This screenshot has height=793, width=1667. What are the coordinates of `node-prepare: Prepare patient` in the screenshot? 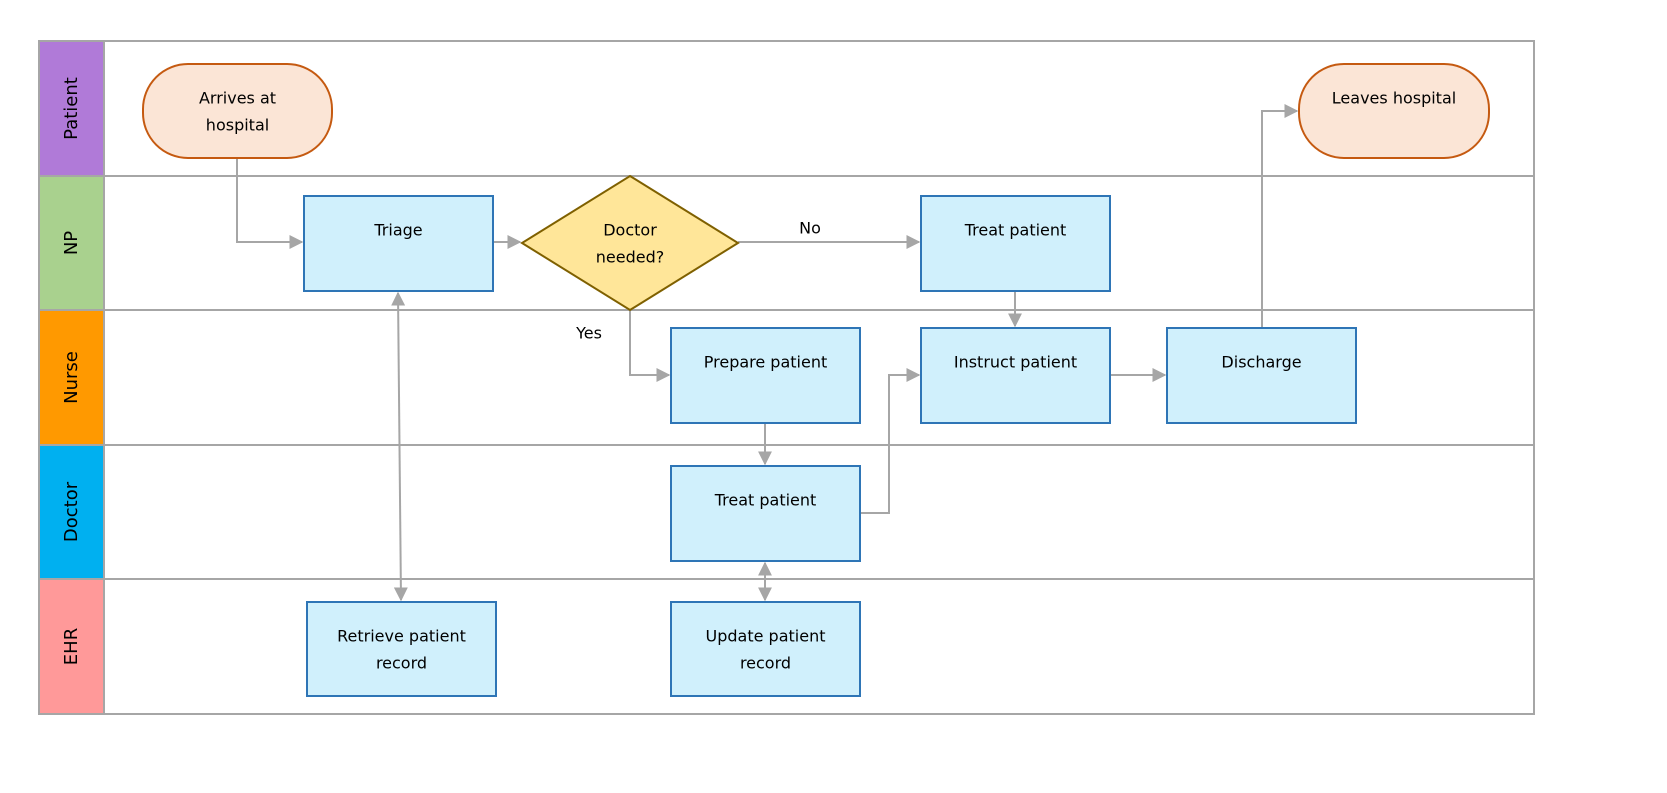 It's located at (765, 375).